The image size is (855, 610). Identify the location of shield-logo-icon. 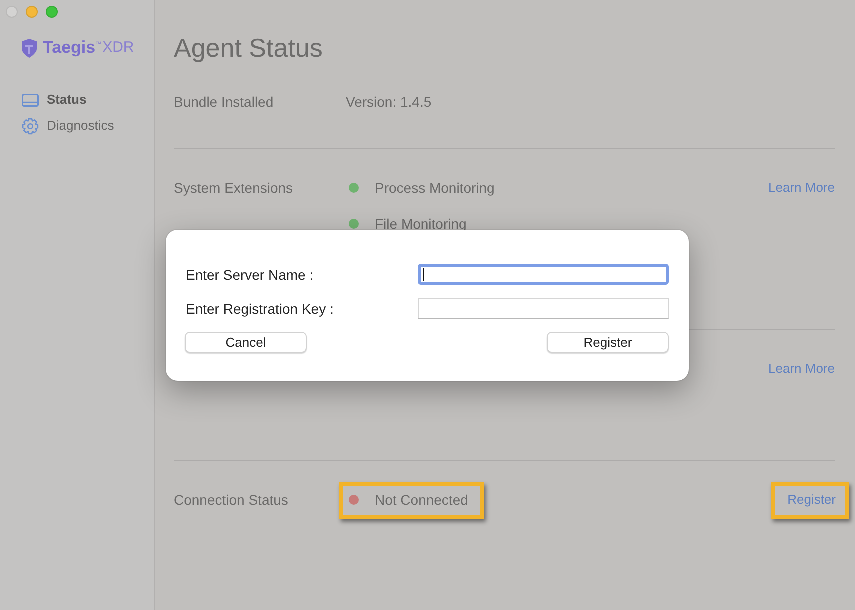
(29, 48).